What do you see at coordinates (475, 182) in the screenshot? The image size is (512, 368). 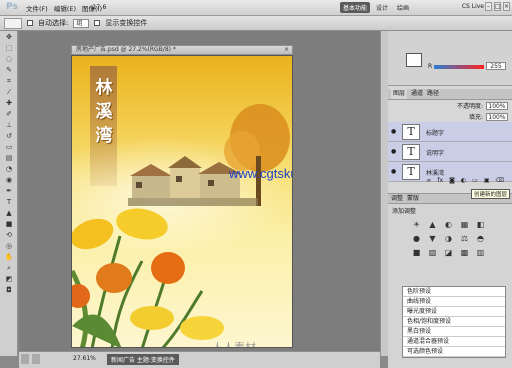 I see `folder-icon: ▭` at bounding box center [475, 182].